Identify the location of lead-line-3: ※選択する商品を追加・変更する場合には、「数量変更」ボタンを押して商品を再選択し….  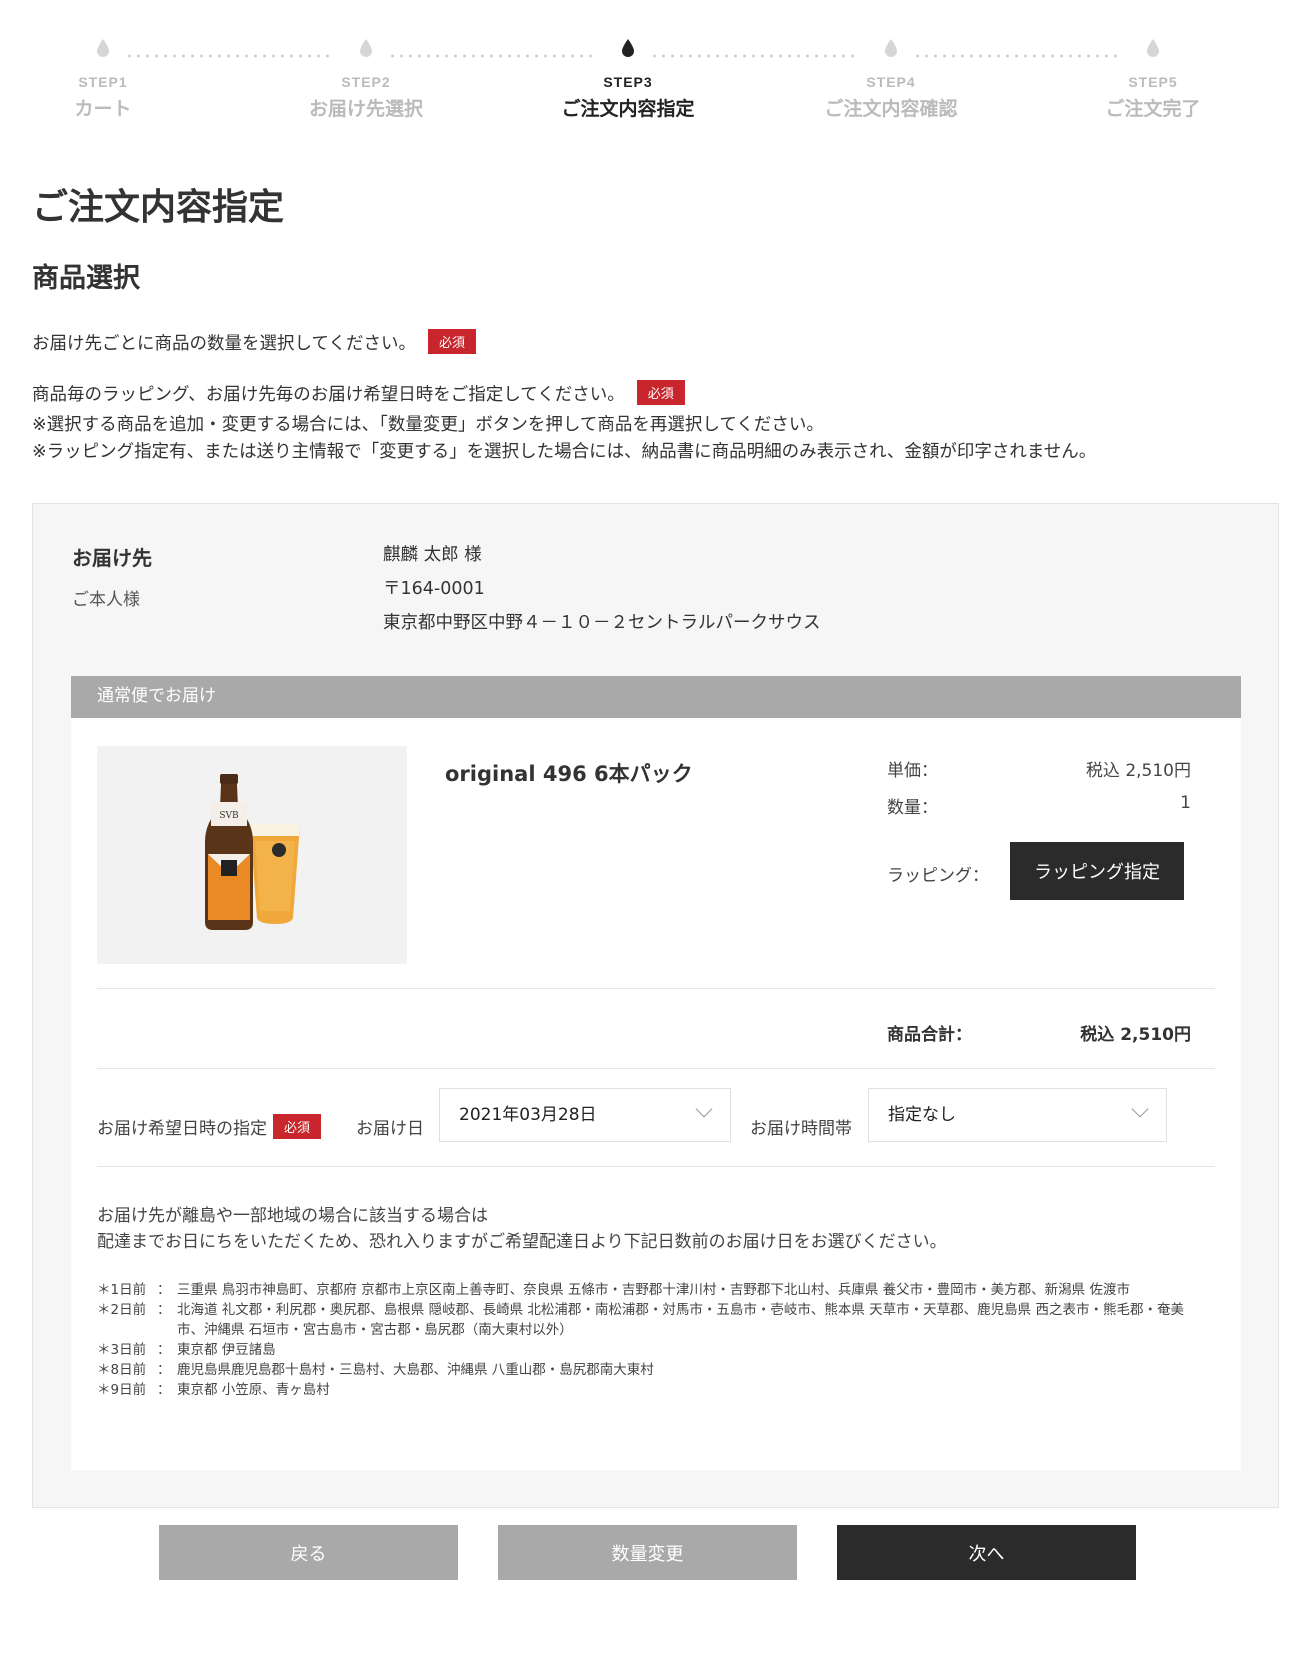
(428, 425).